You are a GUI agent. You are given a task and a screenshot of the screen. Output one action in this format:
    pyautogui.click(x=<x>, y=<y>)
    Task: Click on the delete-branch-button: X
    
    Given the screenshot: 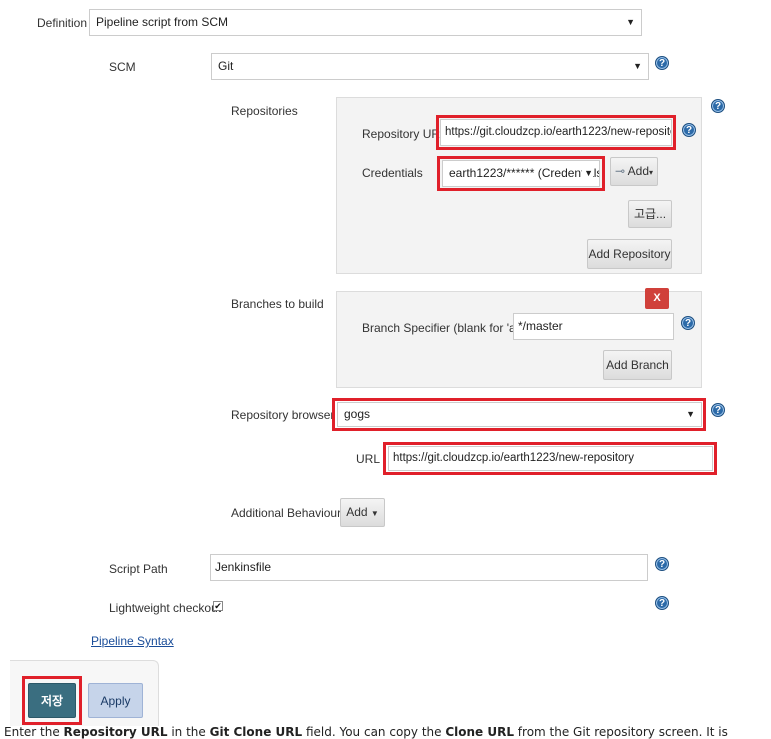 What is the action you would take?
    pyautogui.click(x=657, y=298)
    